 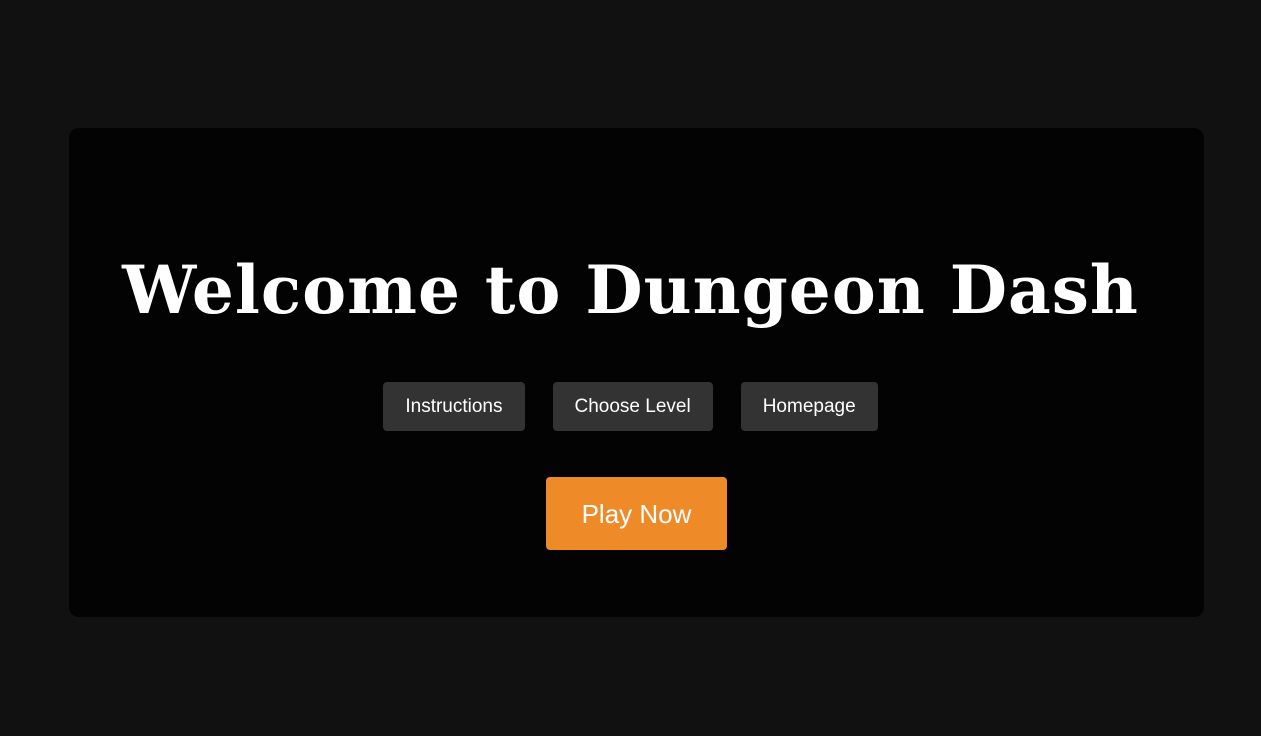 What do you see at coordinates (630, 290) in the screenshot?
I see `game-title: Welcome to Dungeon Dash` at bounding box center [630, 290].